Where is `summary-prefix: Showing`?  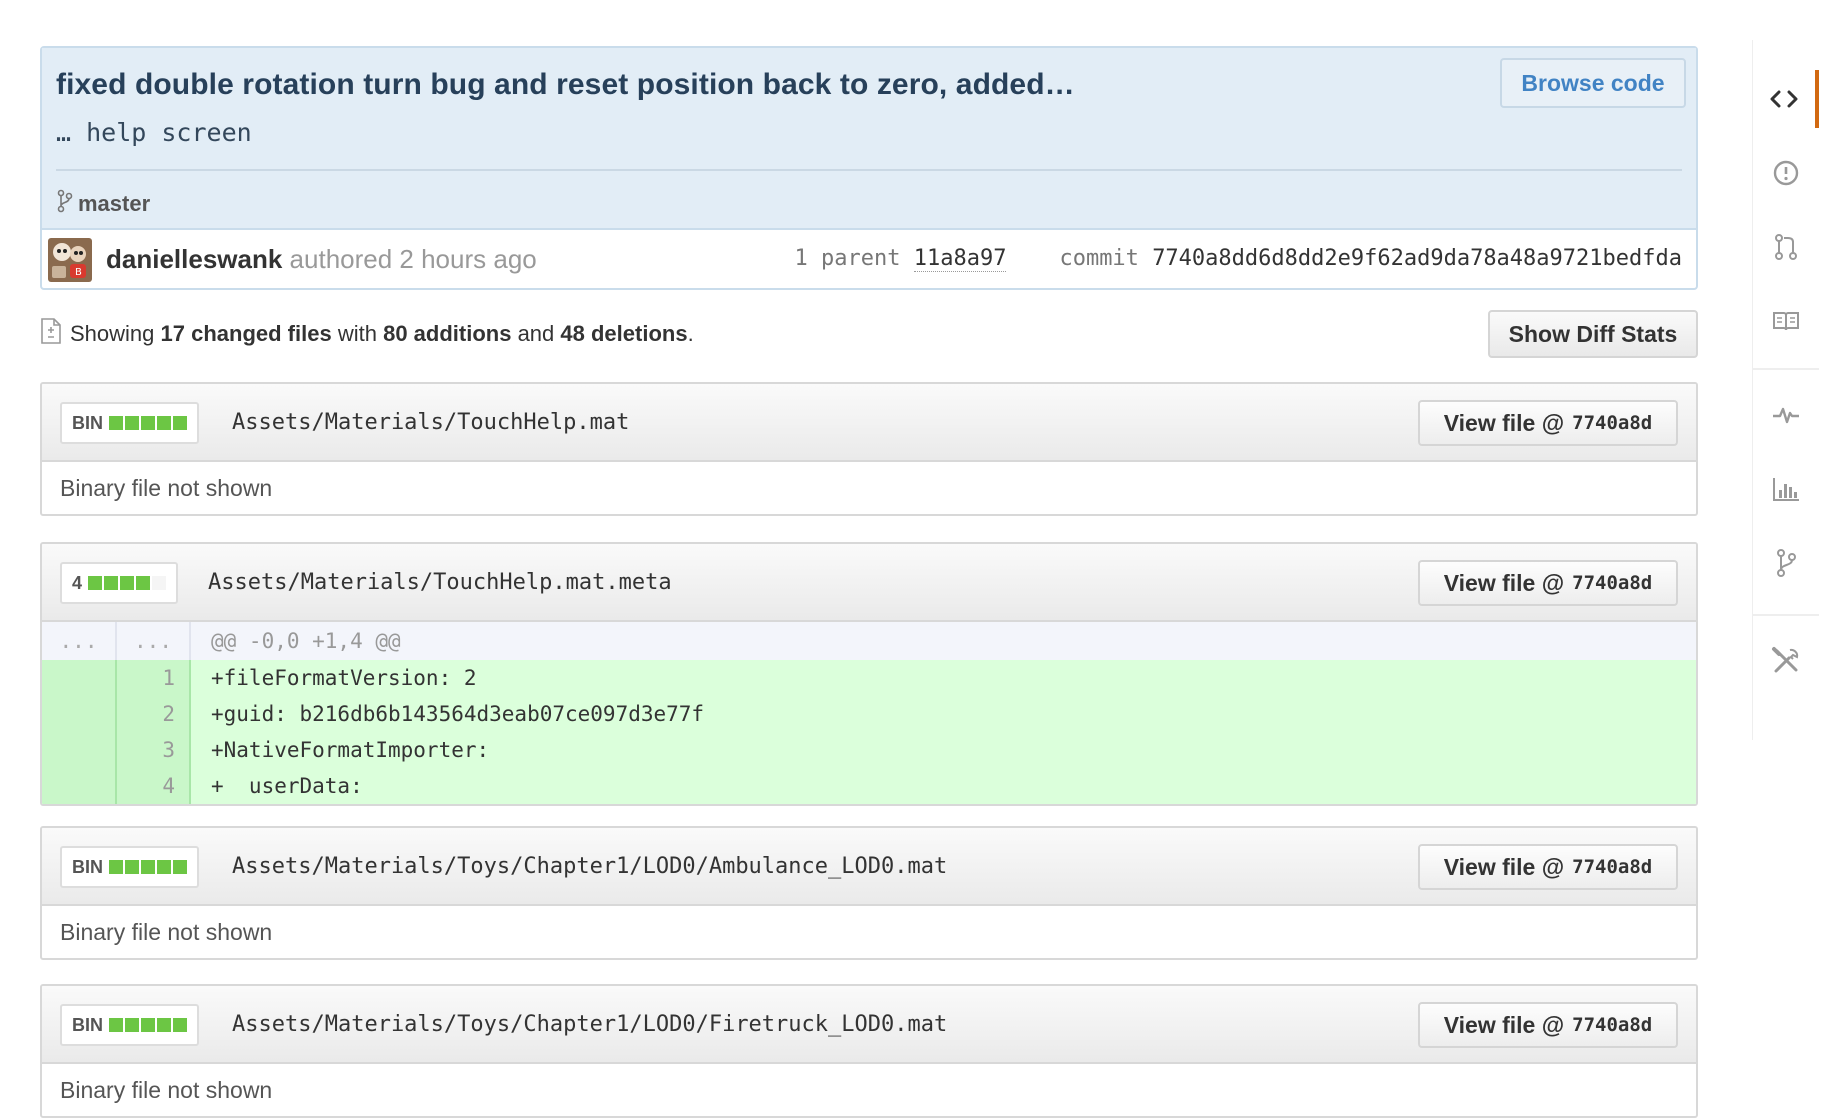
summary-prefix: Showing is located at coordinates (112, 333).